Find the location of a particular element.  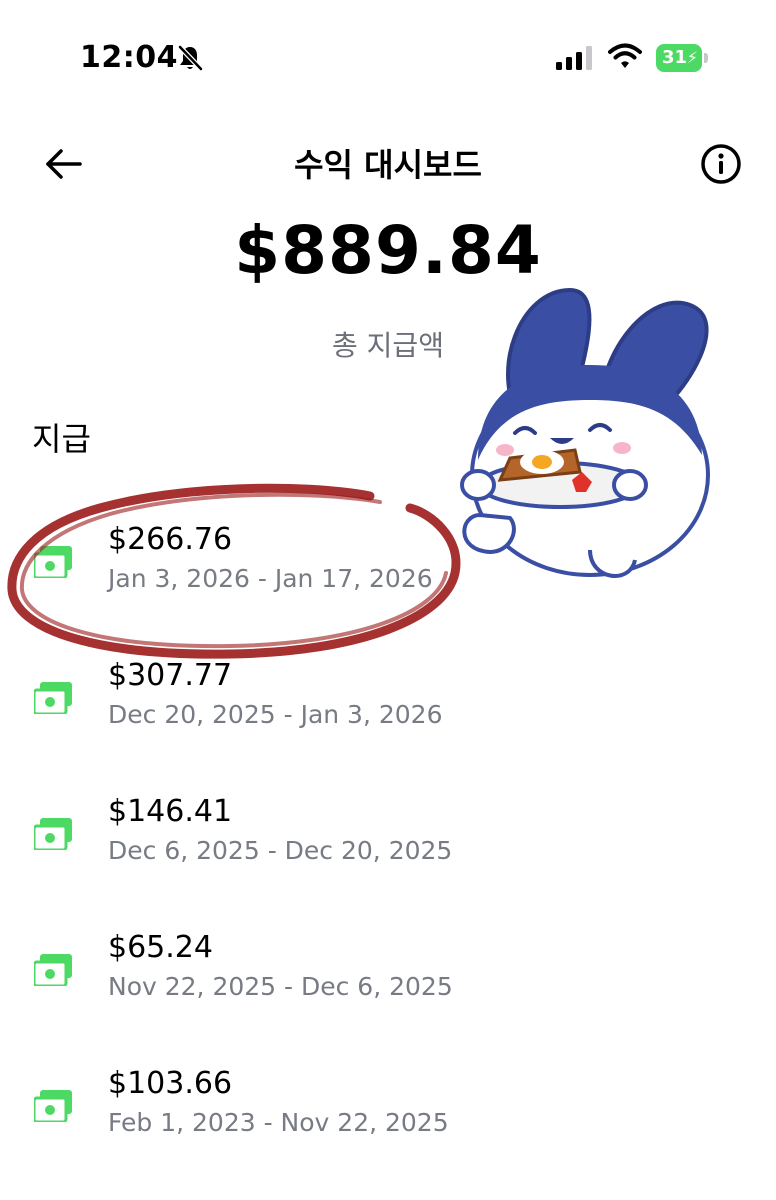

payout-row: $146.41 Dec 6, 2025 - Dec 20, 2025 is located at coordinates (388, 854).